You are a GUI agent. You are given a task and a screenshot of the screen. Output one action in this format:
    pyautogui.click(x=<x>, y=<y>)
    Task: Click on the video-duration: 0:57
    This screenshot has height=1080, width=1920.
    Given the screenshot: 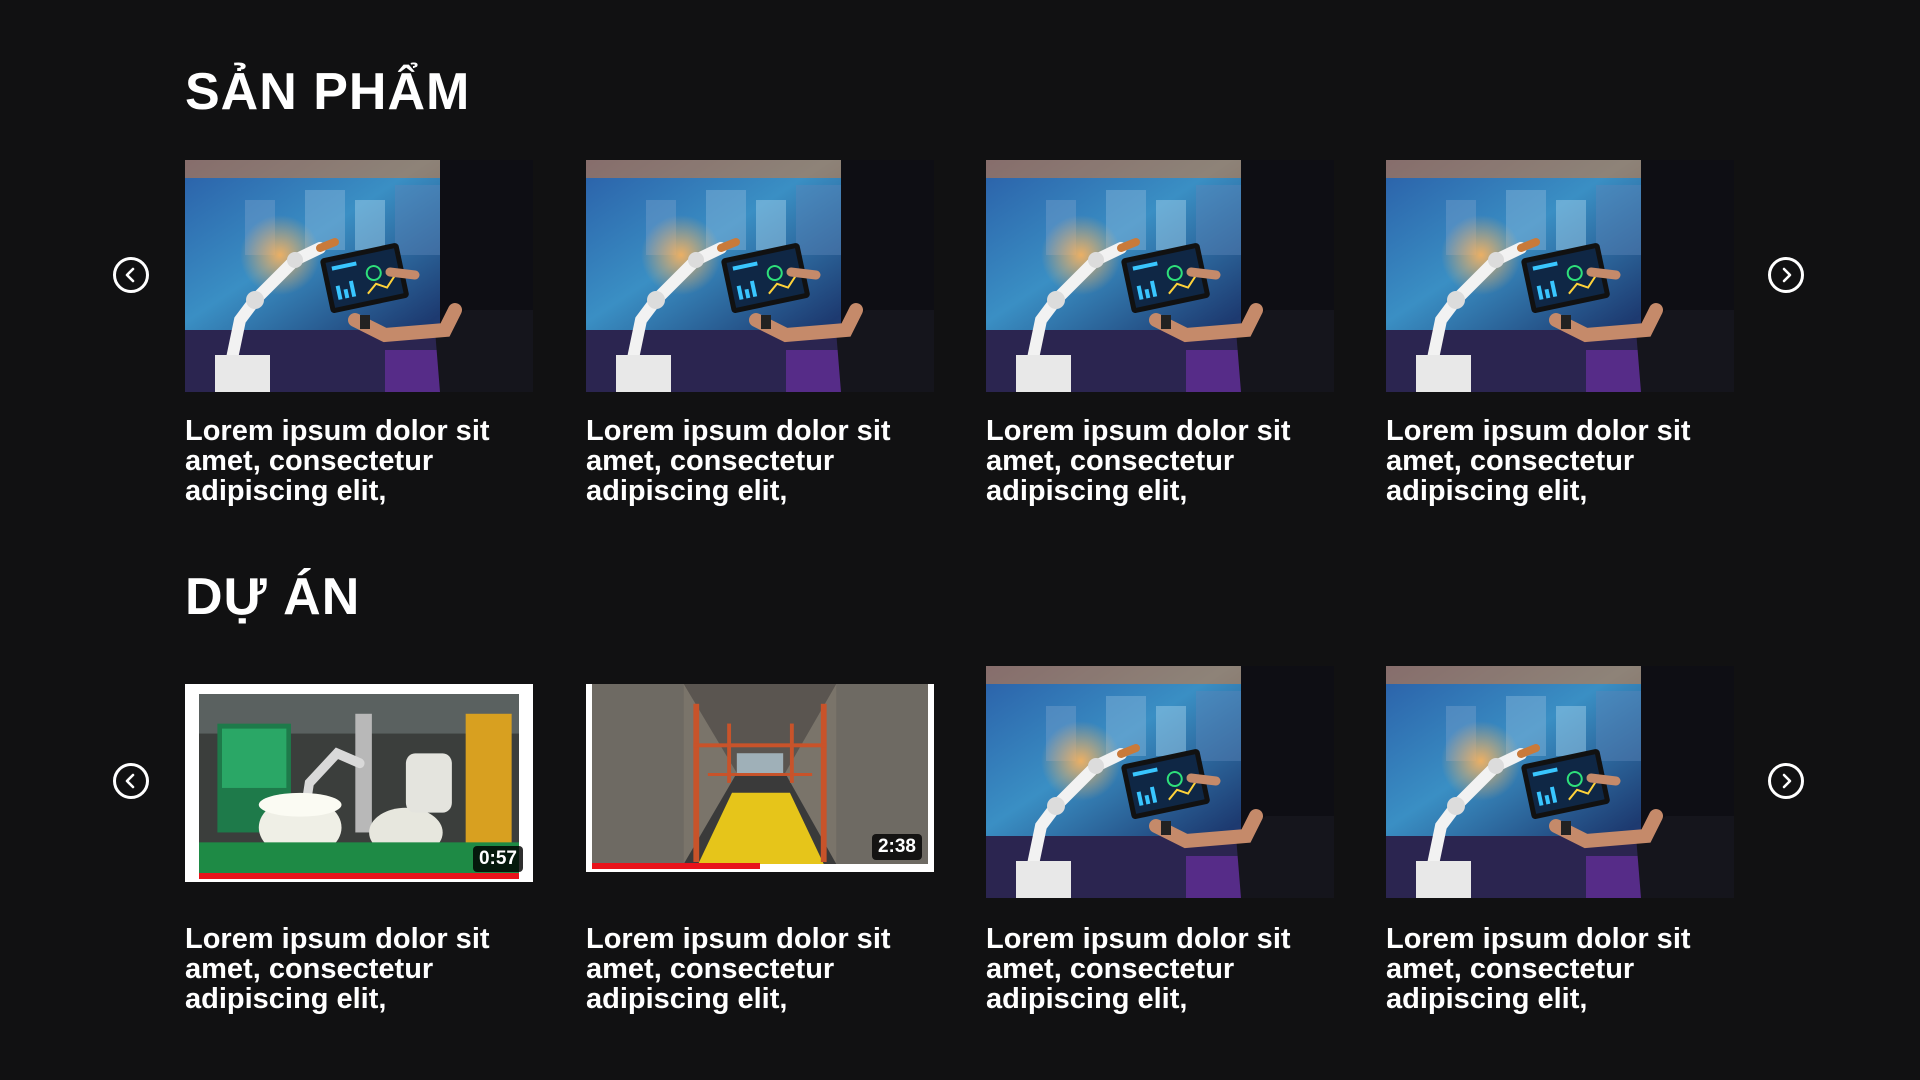 What is the action you would take?
    pyautogui.click(x=497, y=859)
    